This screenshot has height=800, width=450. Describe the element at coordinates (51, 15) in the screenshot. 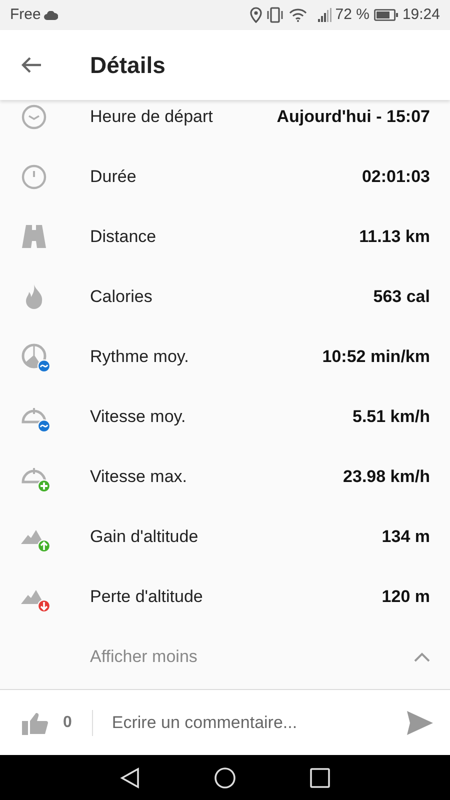

I see `cloud-icon` at that location.